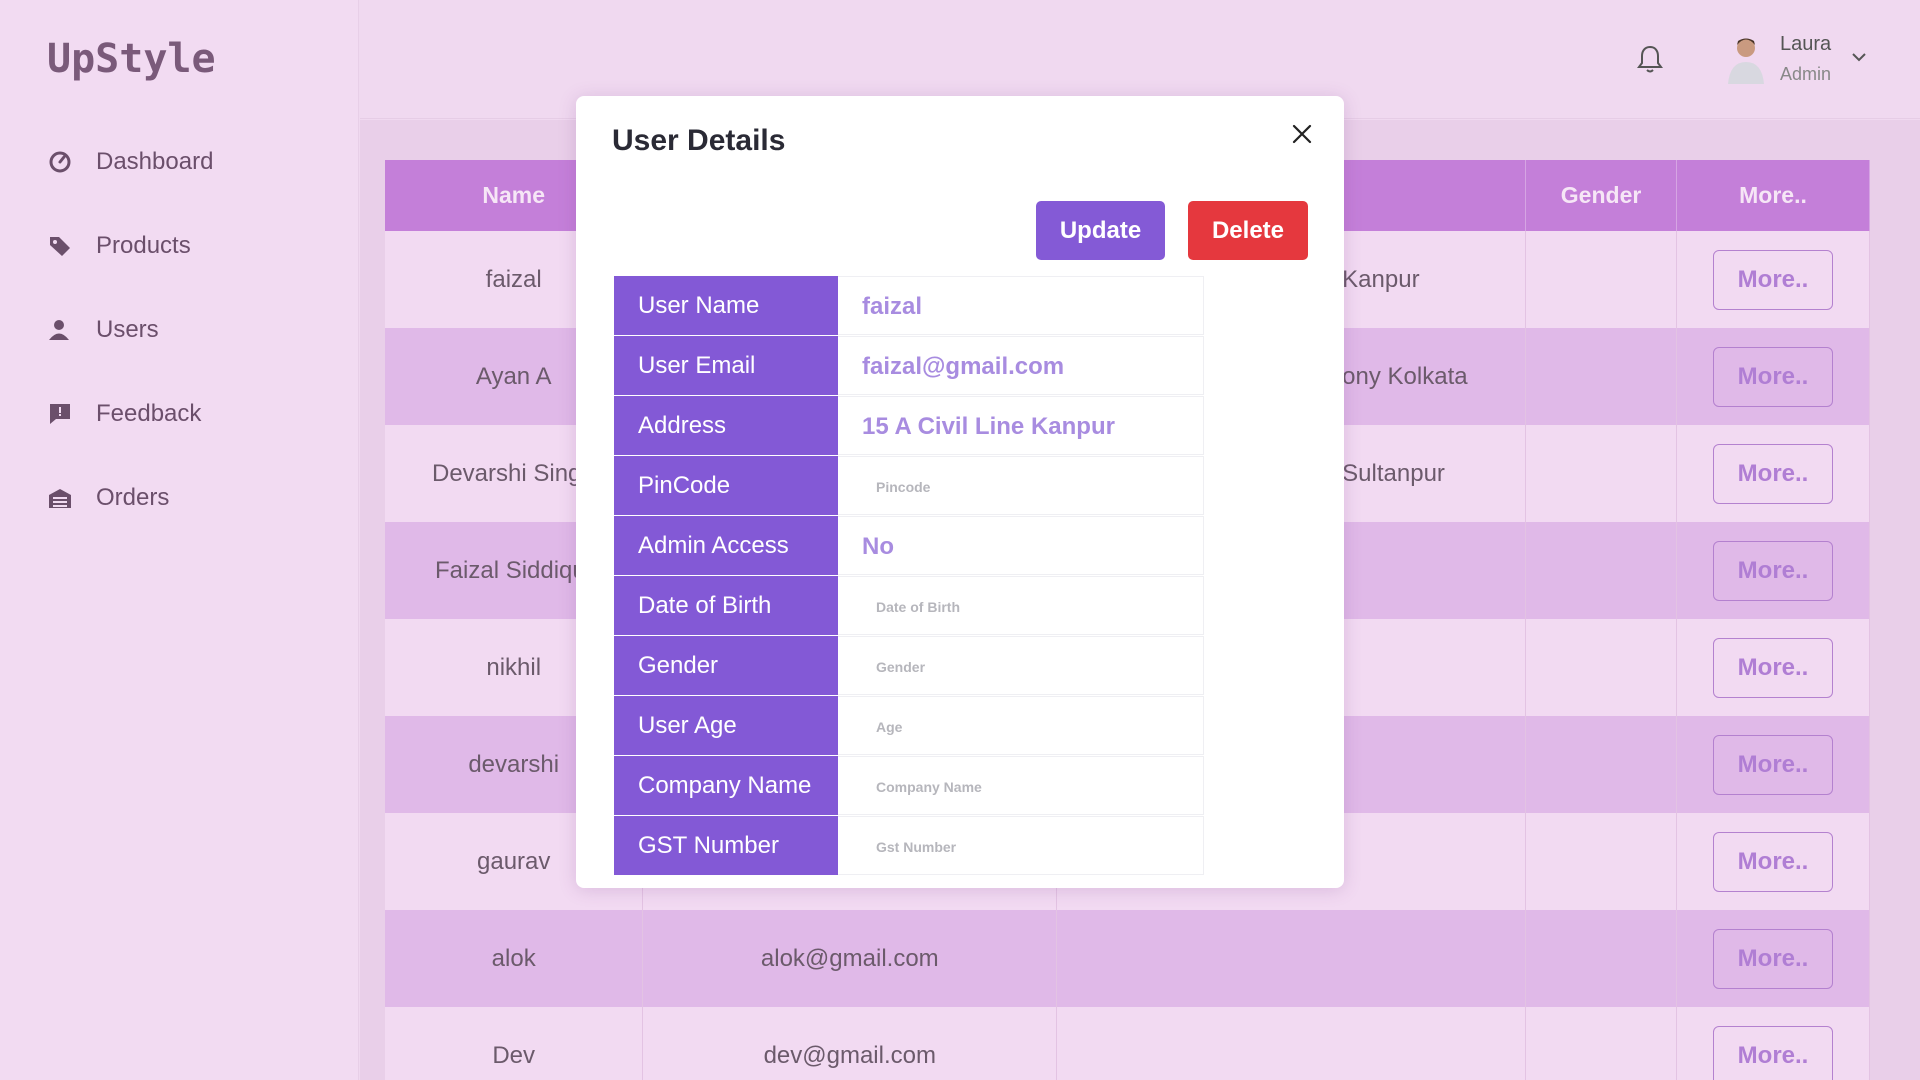 Image resolution: width=1920 pixels, height=1080 pixels. Describe the element at coordinates (1026, 667) in the screenshot. I see `gender-input` at that location.